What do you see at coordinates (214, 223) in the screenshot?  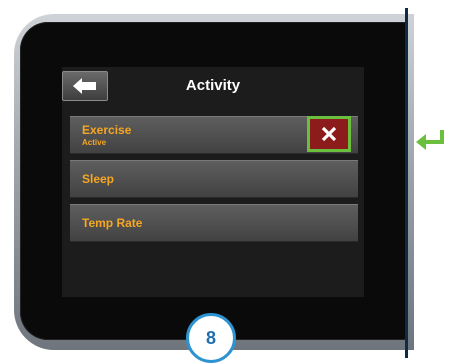 I see `menu-item-temp-rate: Temp Rate` at bounding box center [214, 223].